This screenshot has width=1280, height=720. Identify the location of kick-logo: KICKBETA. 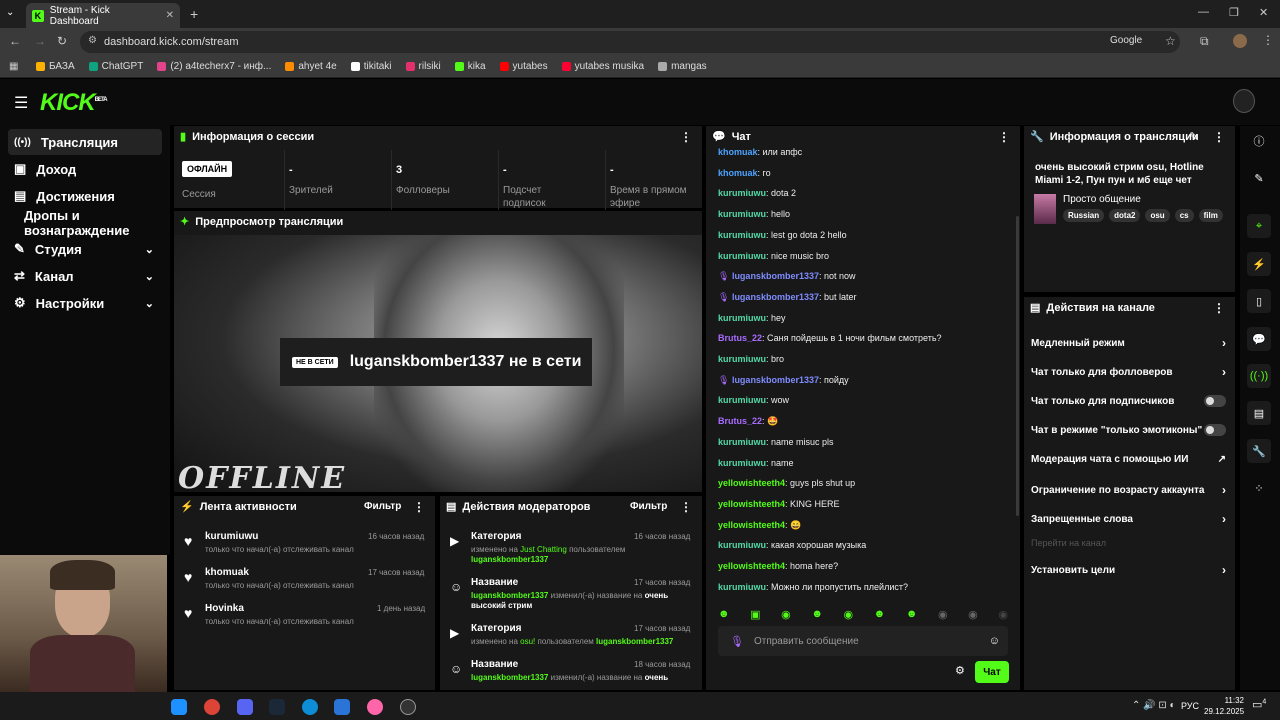
(74, 103).